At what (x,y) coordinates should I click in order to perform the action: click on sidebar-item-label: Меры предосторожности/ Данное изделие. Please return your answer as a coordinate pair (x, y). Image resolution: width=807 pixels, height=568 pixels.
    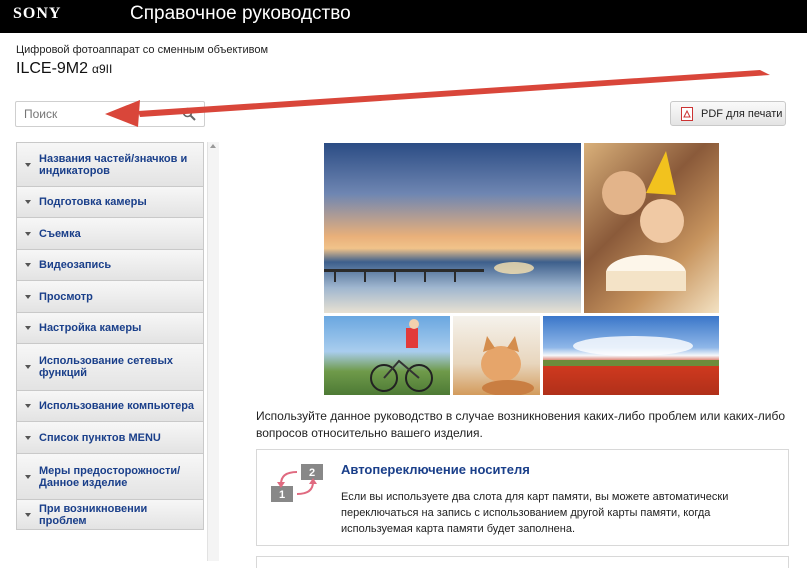
    Looking at the image, I should click on (110, 476).